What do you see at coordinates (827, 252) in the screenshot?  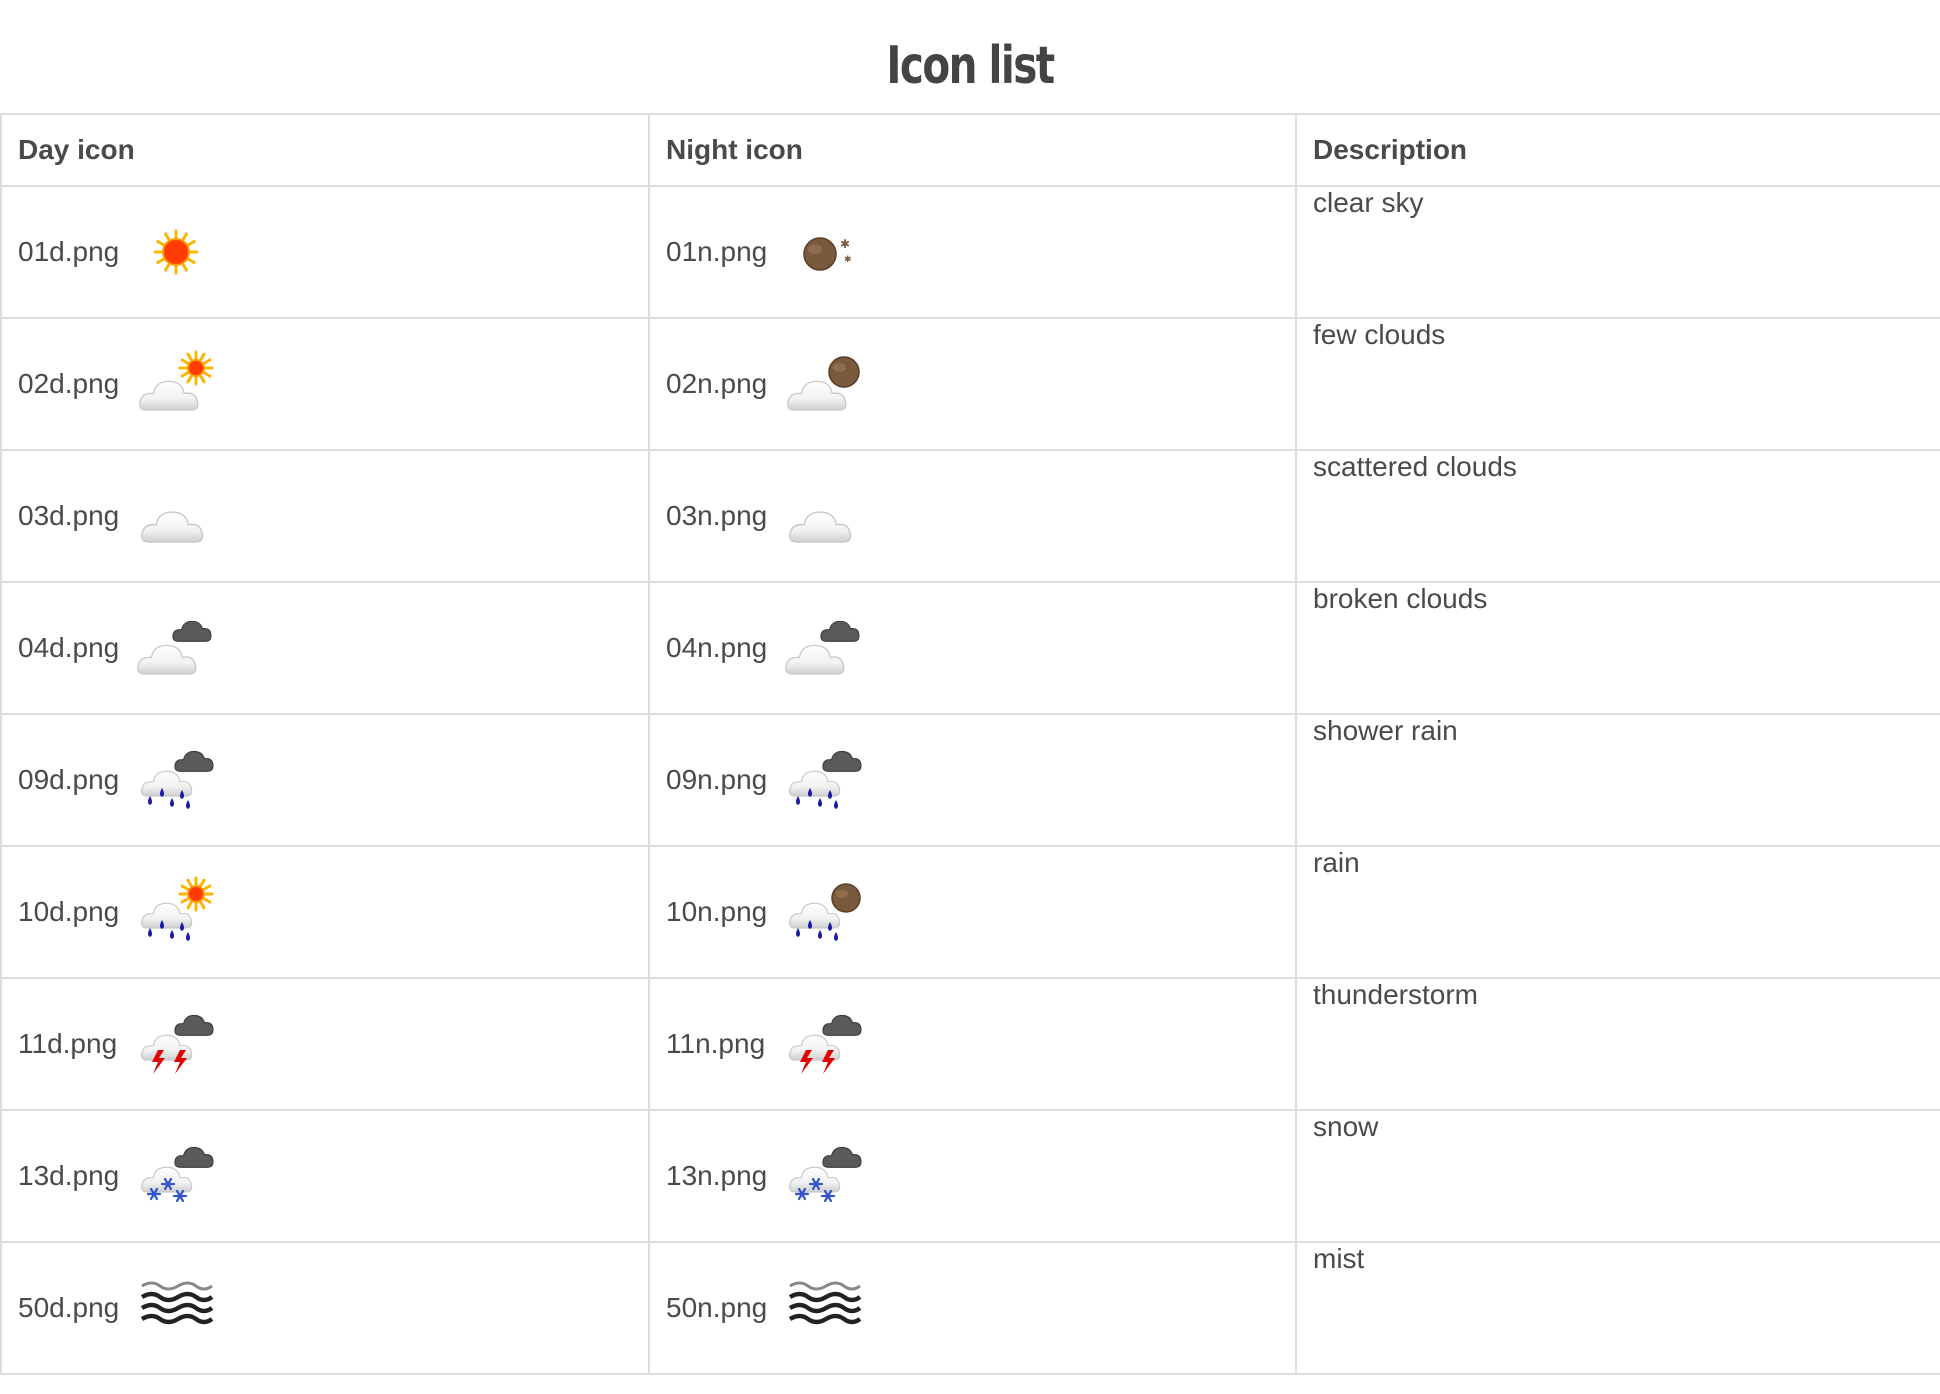 I see `clear-sky-night-icon: ✱ ✱` at bounding box center [827, 252].